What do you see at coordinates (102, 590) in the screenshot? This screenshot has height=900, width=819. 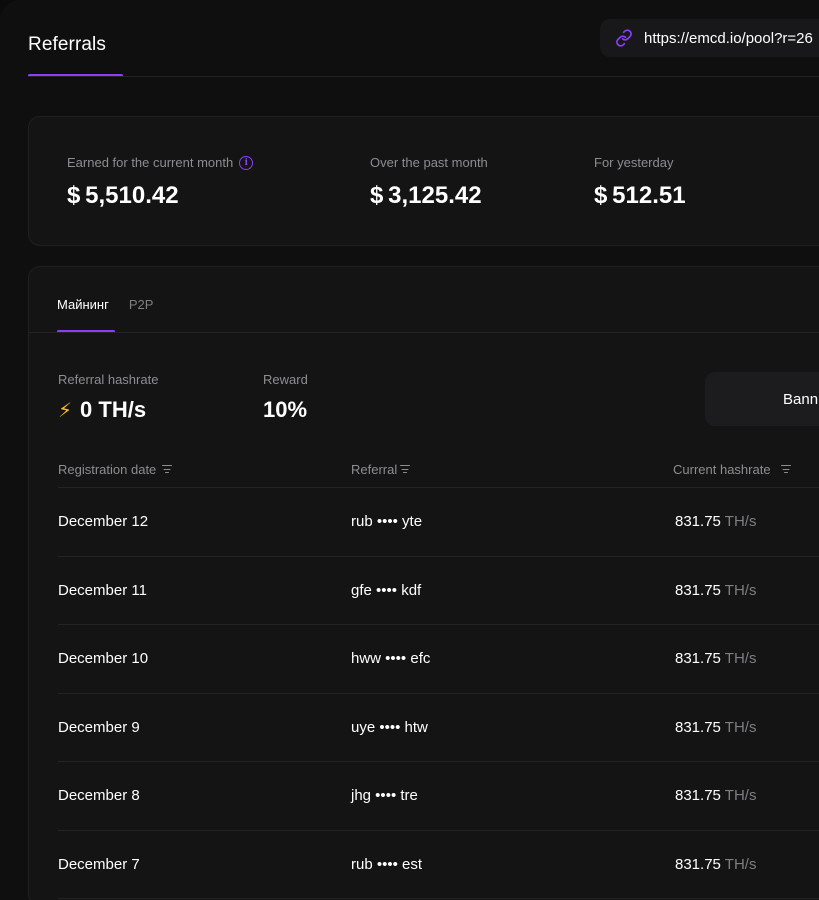 I see `registration-date-cell: December 11` at bounding box center [102, 590].